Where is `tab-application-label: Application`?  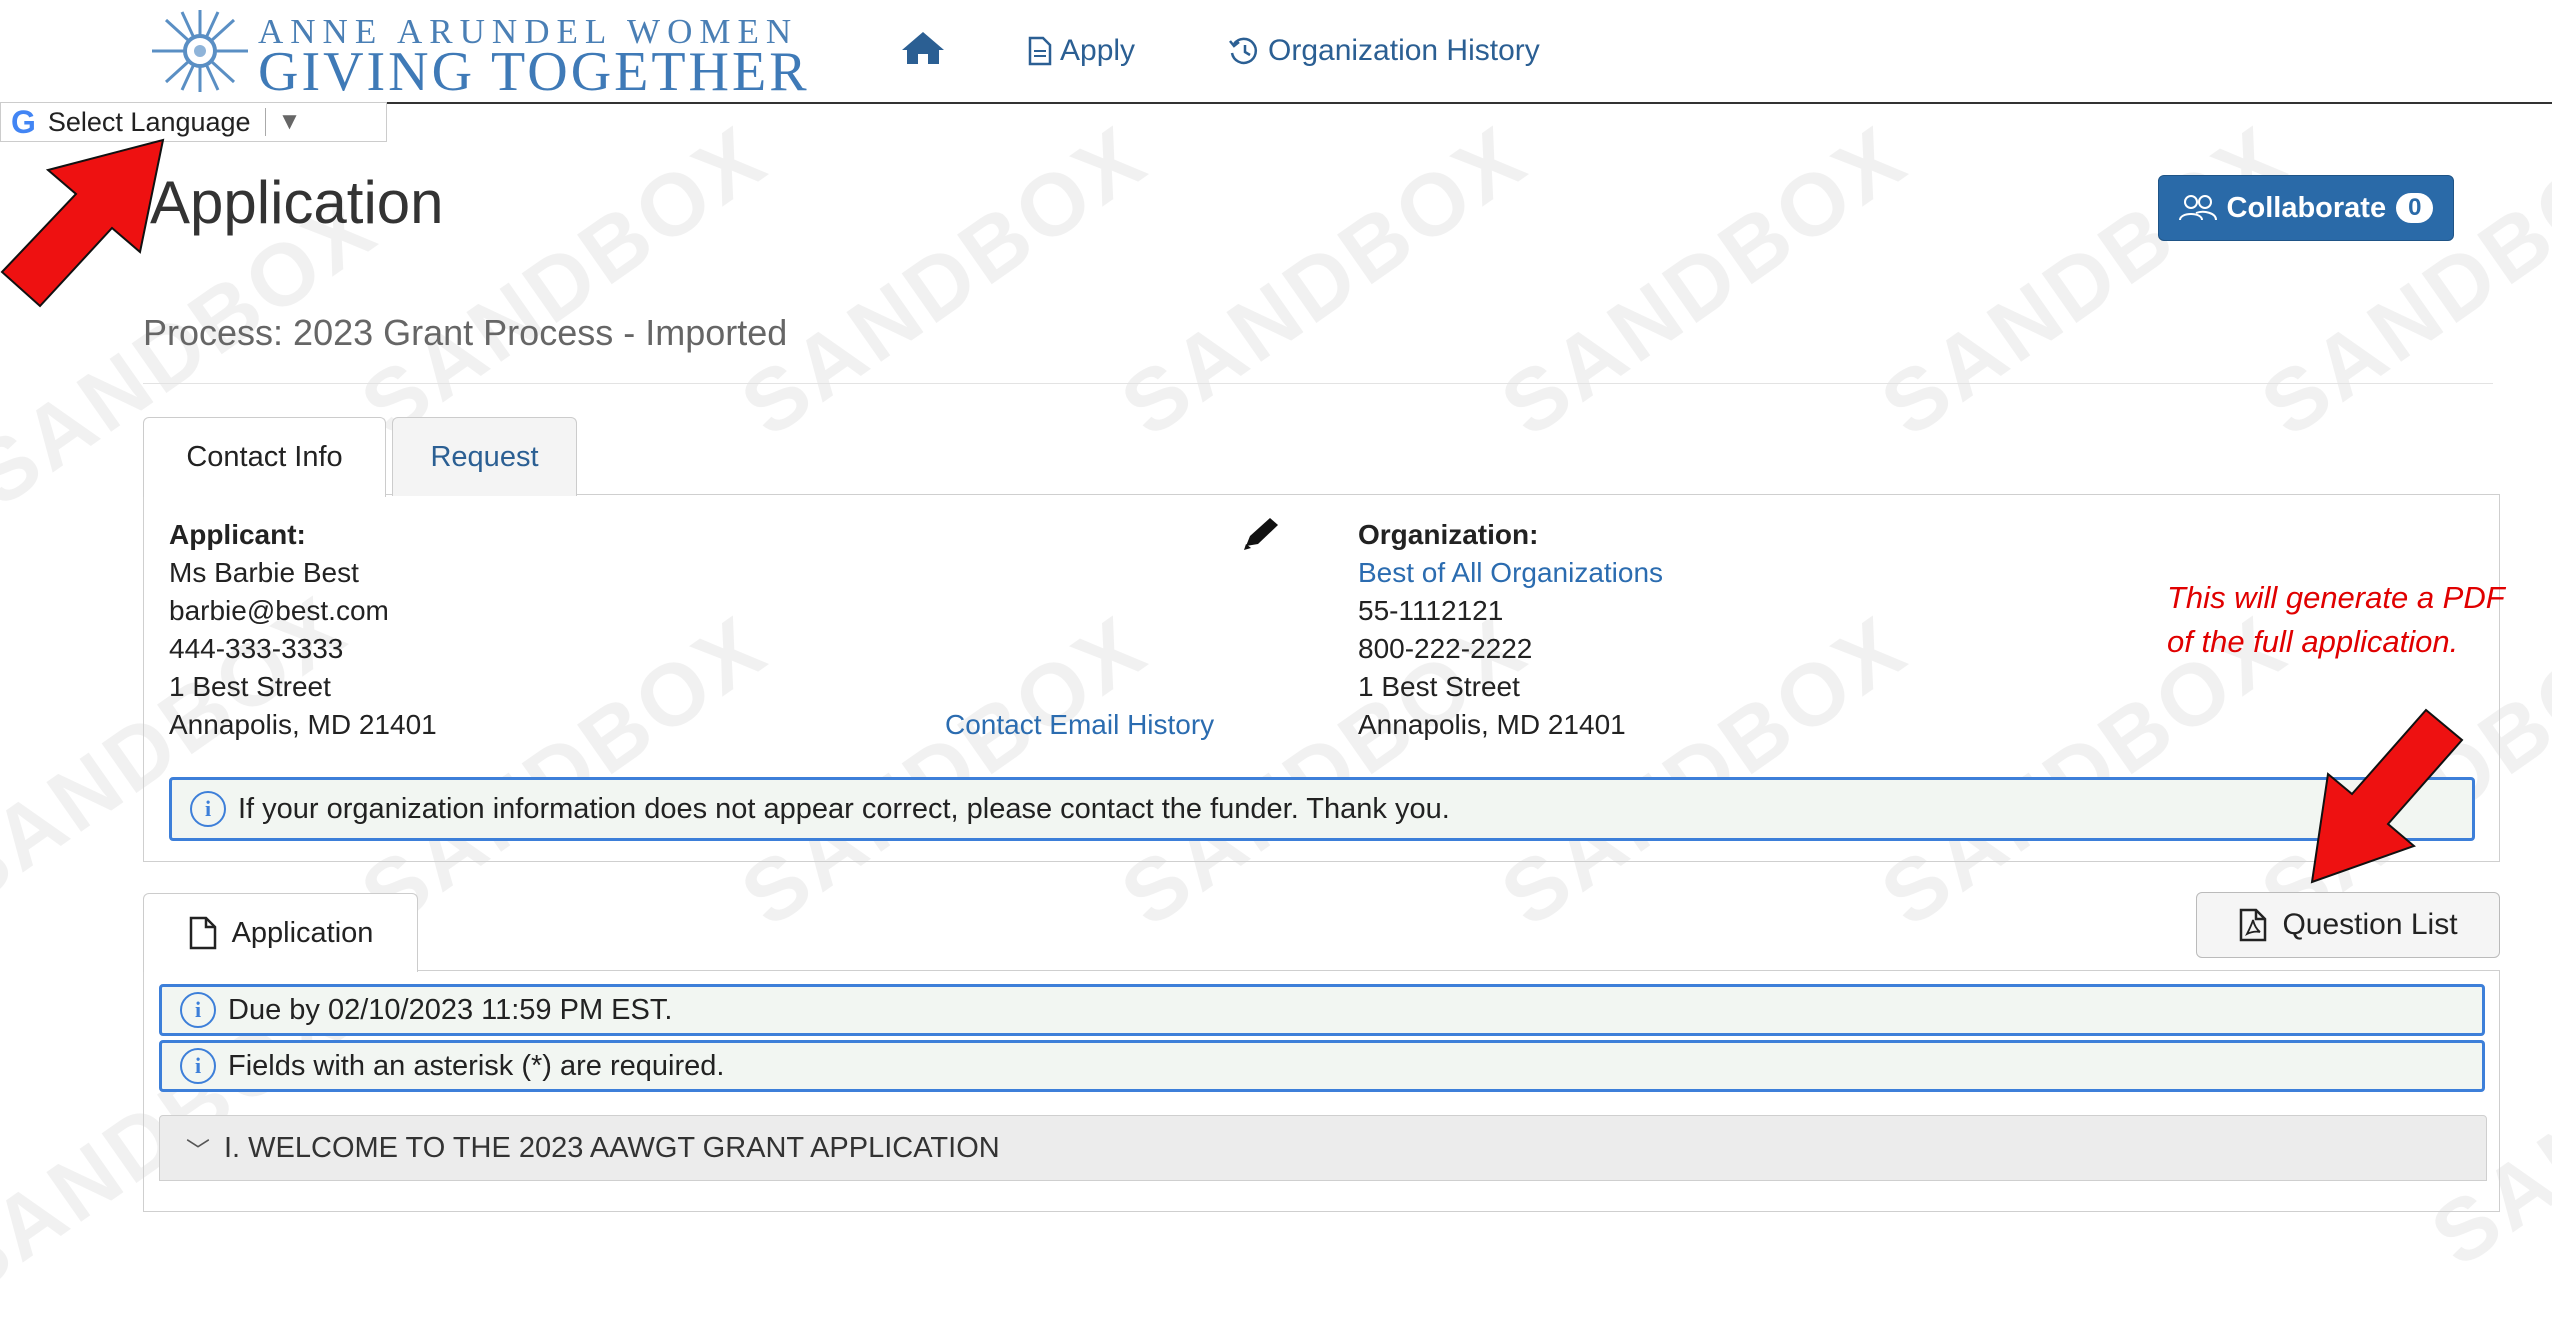
tab-application-label: Application is located at coordinates (302, 932).